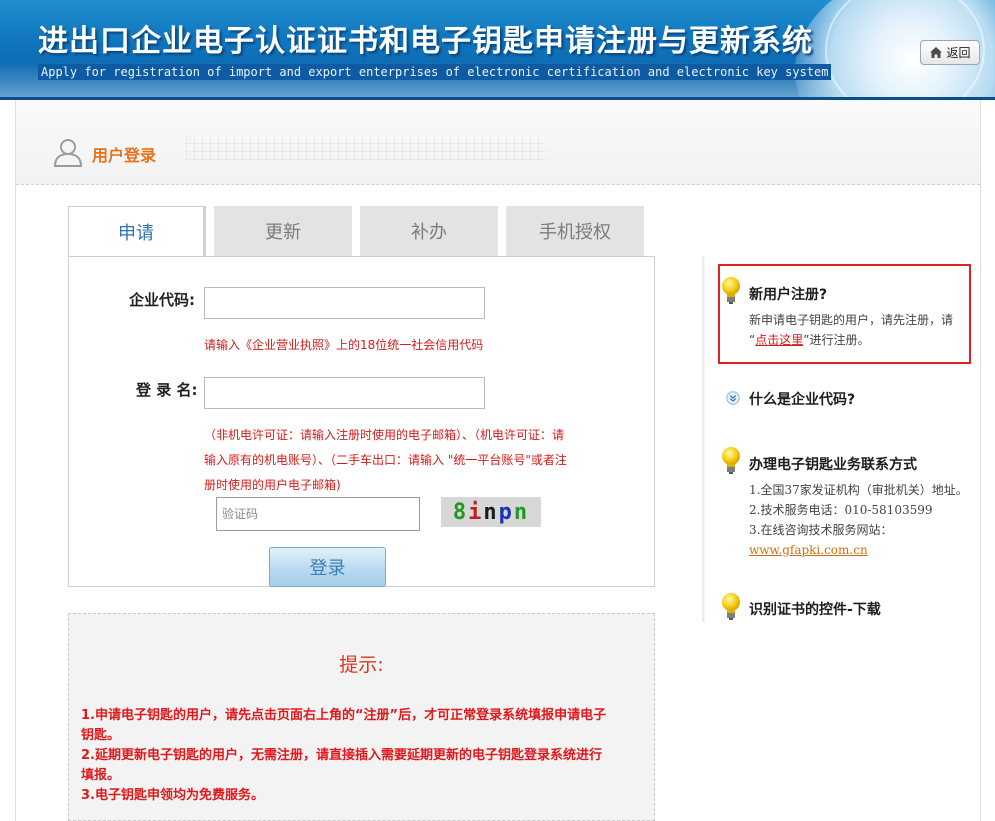  What do you see at coordinates (384, 435) in the screenshot?
I see `login-name-hint-line: （非机电许可证：请输入注册时使用的电子邮箱）、（机电许可证：请` at bounding box center [384, 435].